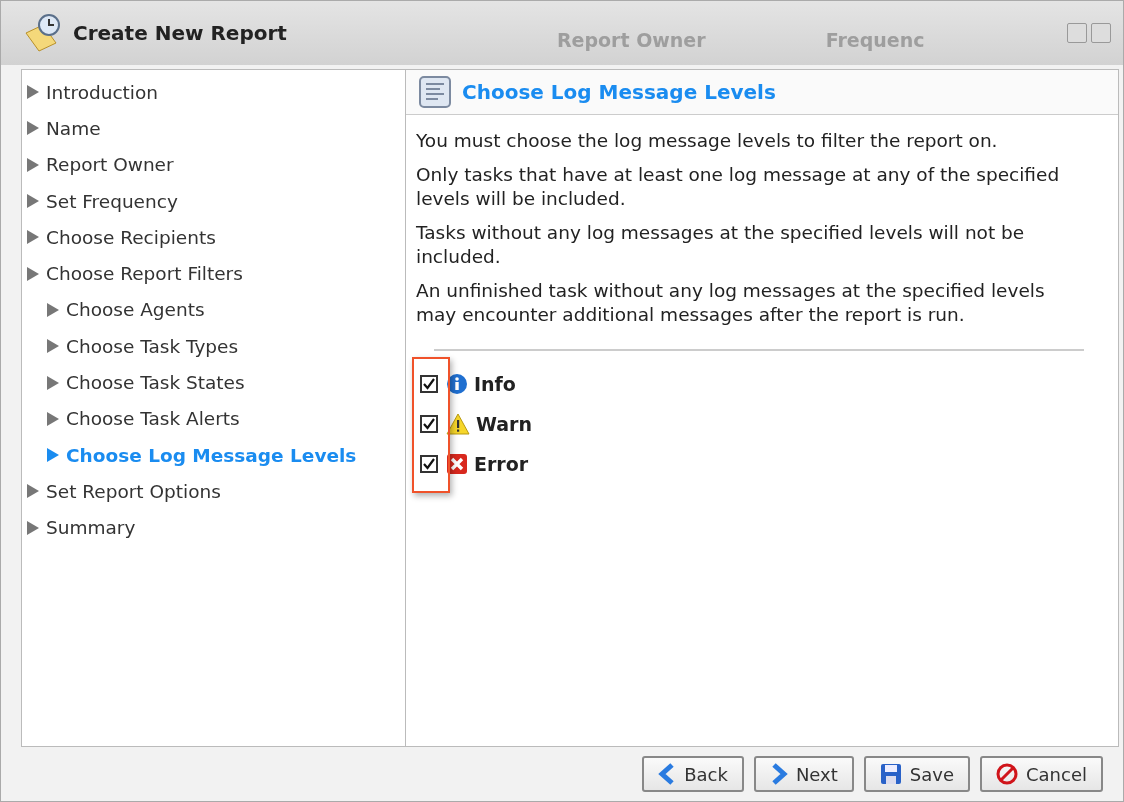 The image size is (1124, 802). I want to click on nav-item: Choose Task States, so click(215, 382).